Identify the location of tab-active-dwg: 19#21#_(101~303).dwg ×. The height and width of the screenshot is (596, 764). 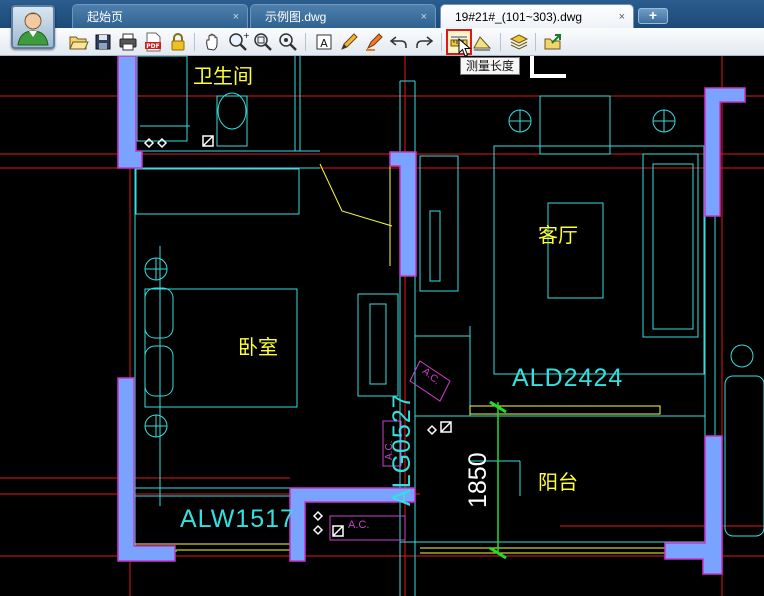
(537, 16).